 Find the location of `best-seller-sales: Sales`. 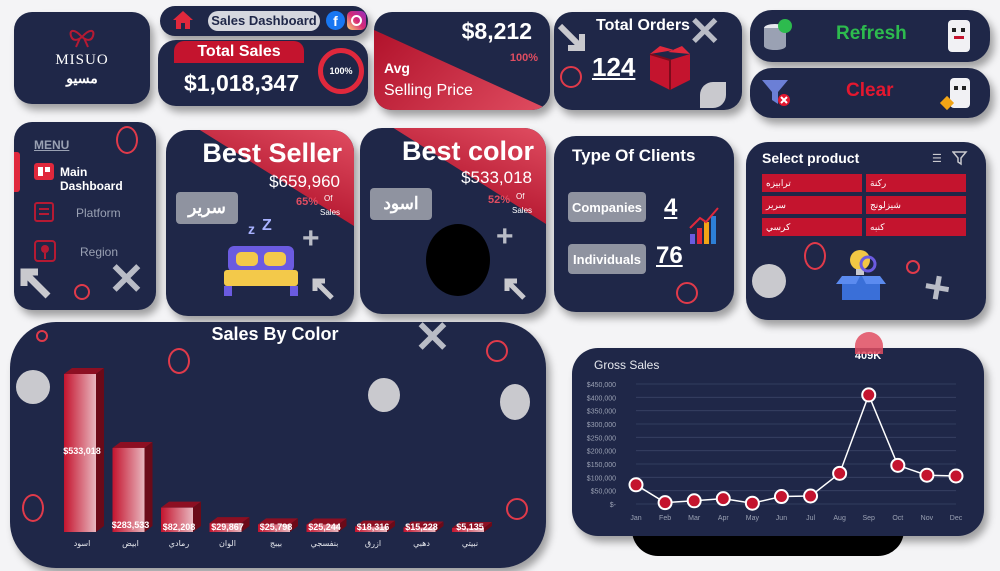

best-seller-sales: Sales is located at coordinates (330, 212).